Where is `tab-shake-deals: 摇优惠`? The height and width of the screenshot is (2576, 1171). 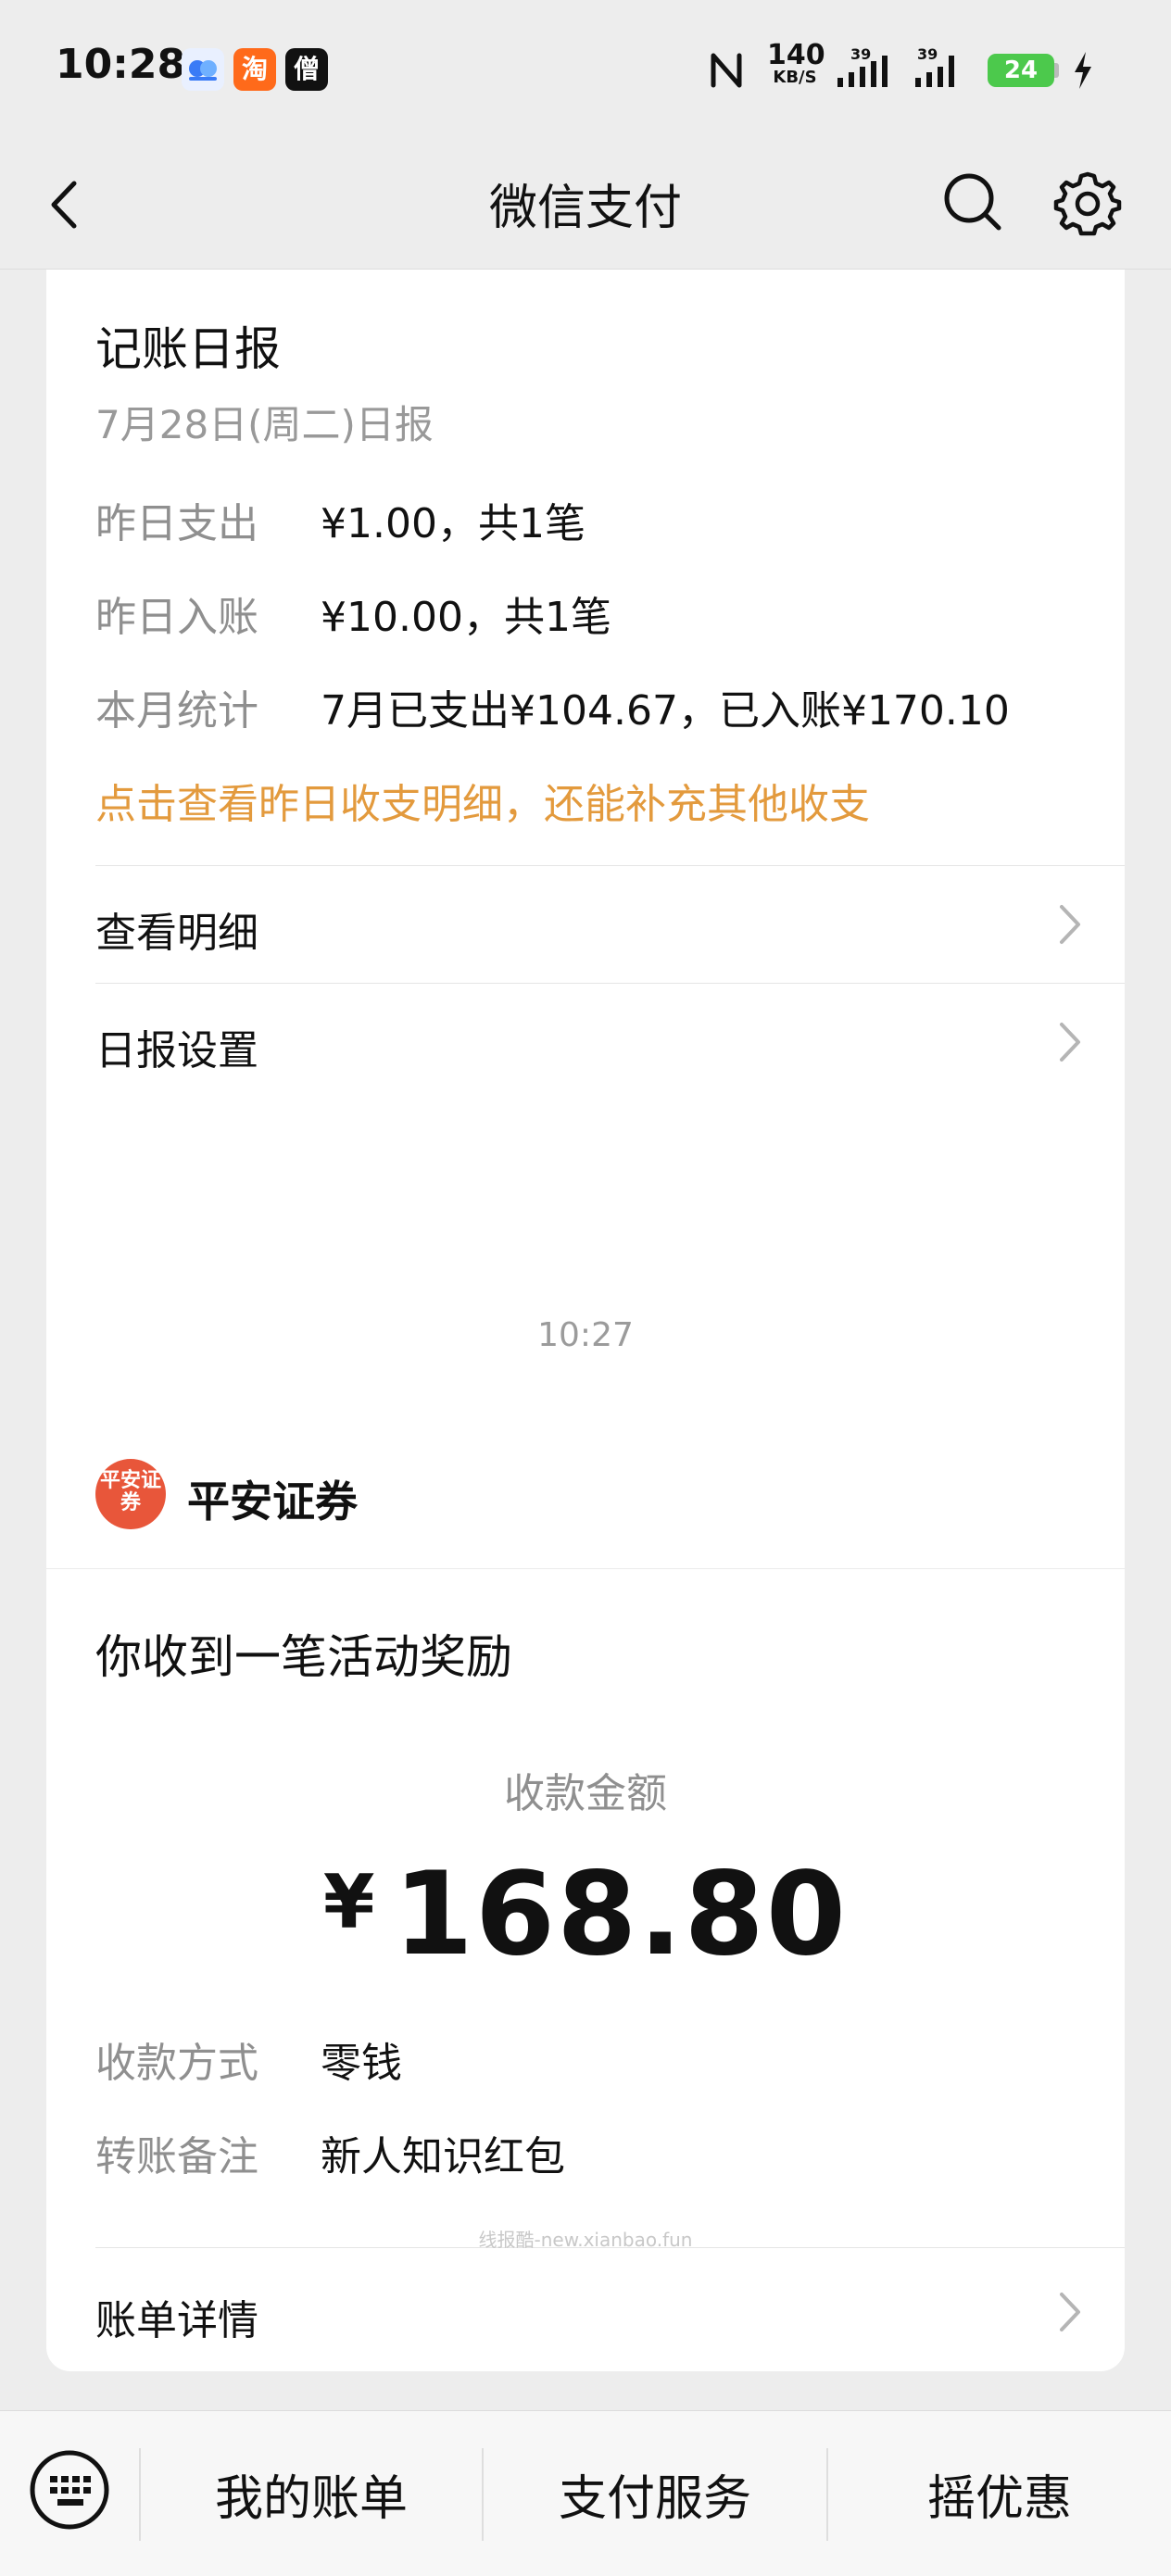 tab-shake-deals: 摇优惠 is located at coordinates (1000, 2496).